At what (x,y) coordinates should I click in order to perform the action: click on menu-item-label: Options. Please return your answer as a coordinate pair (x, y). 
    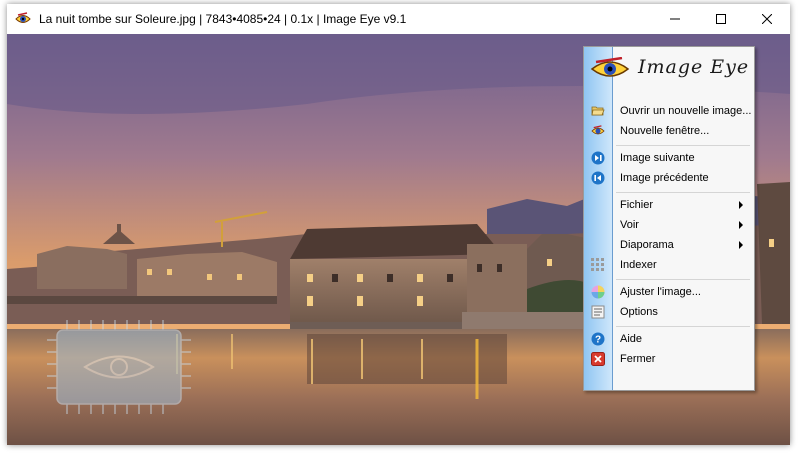
    Looking at the image, I should click on (639, 312).